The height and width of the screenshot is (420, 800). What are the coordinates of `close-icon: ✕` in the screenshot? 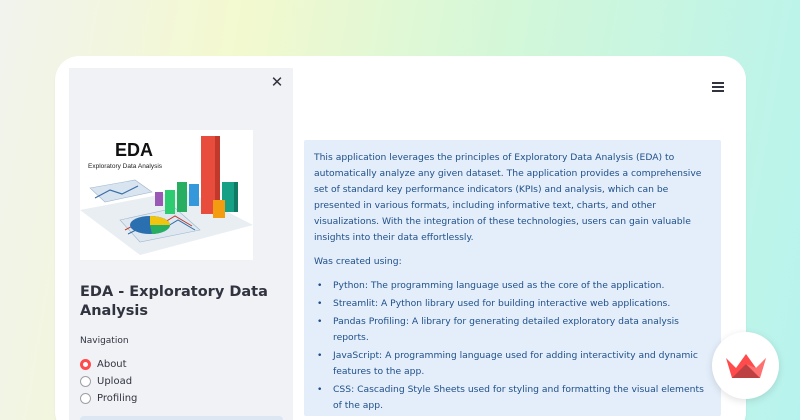 It's located at (277, 82).